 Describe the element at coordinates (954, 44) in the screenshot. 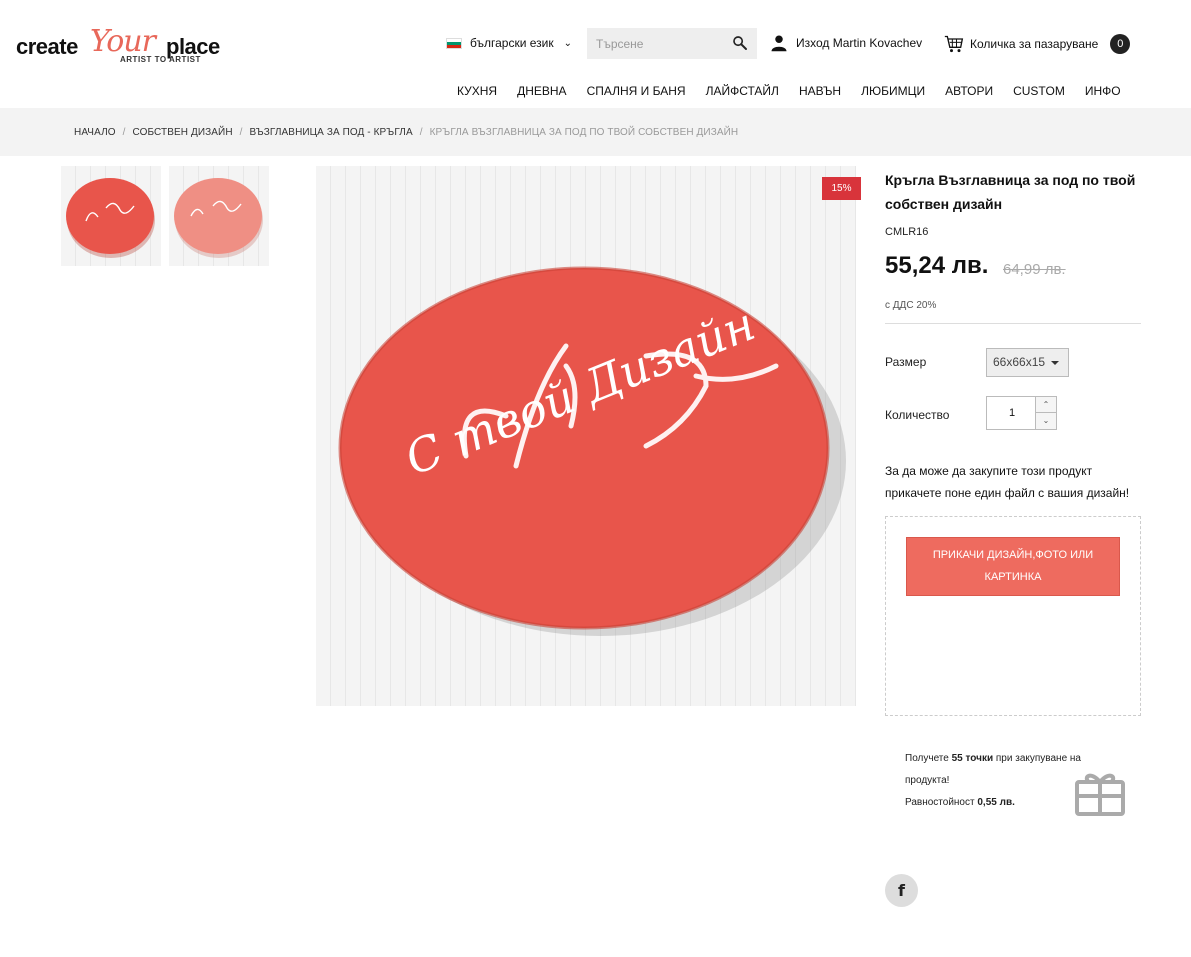

I see `cart-icon` at that location.